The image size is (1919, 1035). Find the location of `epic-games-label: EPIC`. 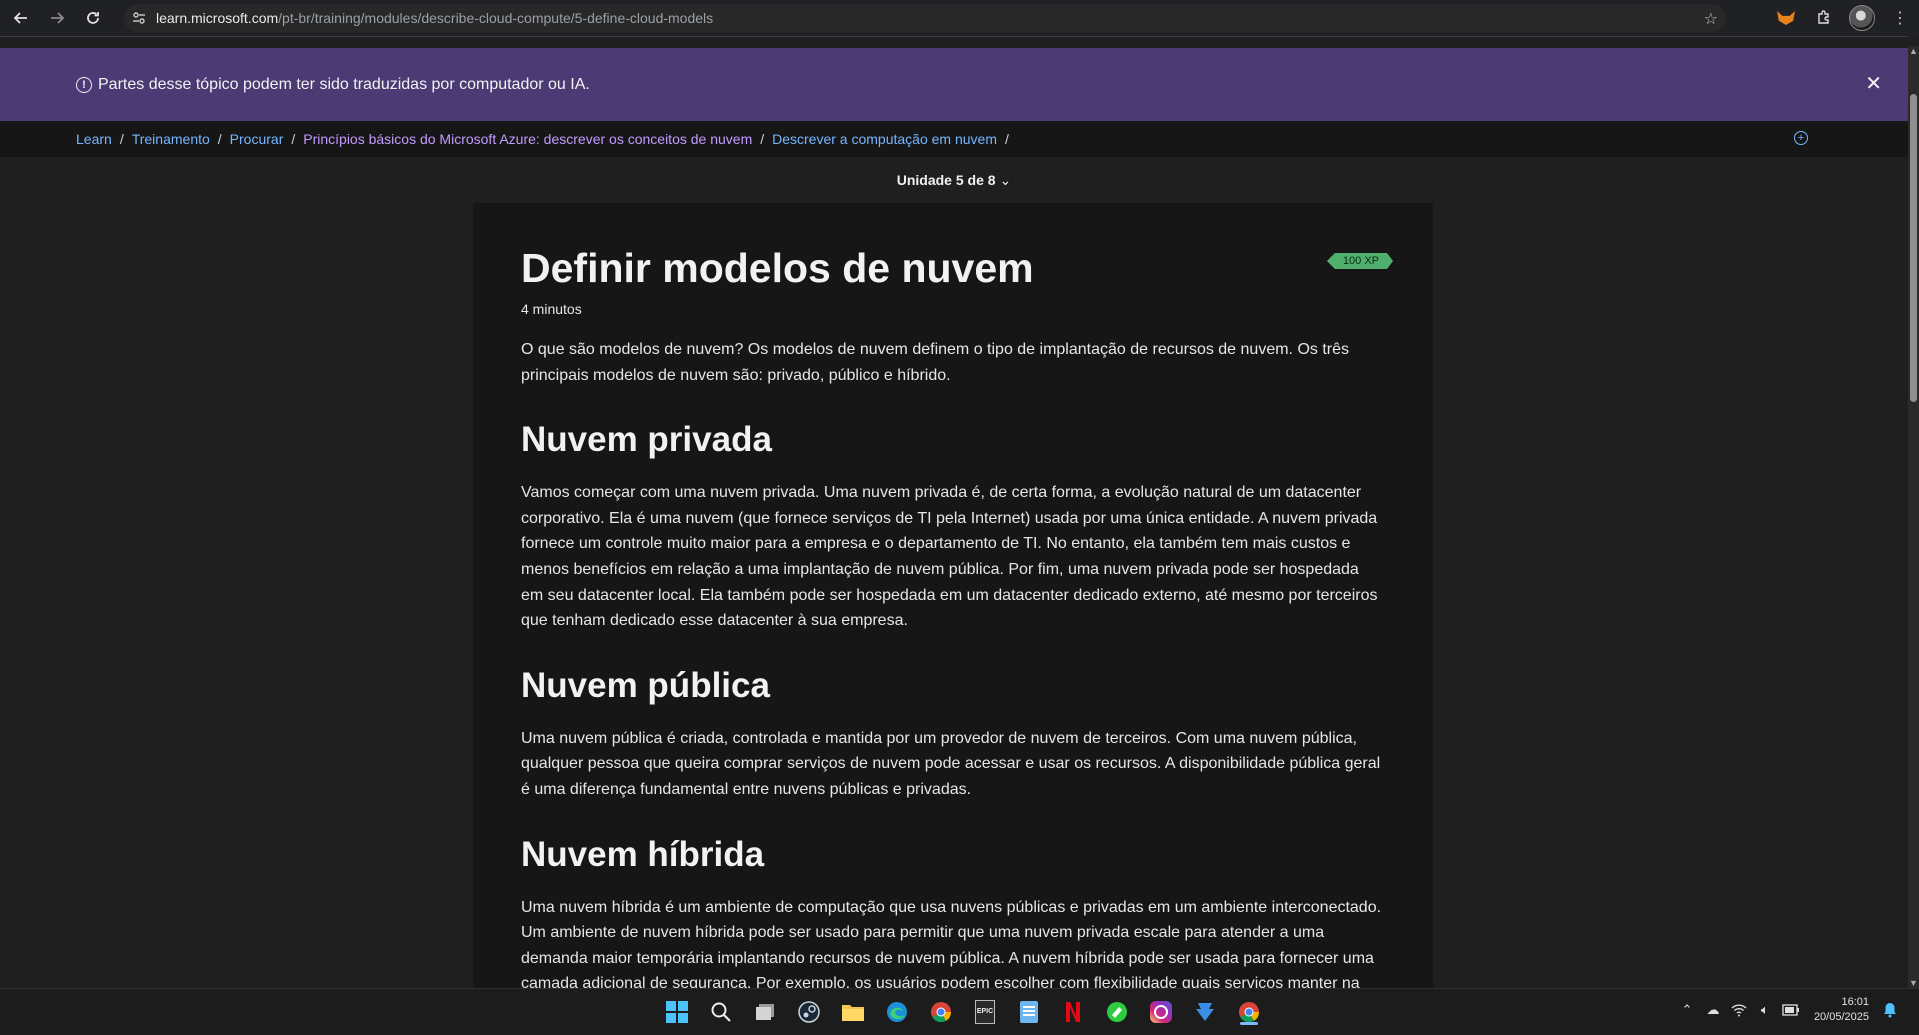

epic-games-label: EPIC is located at coordinates (985, 1012).